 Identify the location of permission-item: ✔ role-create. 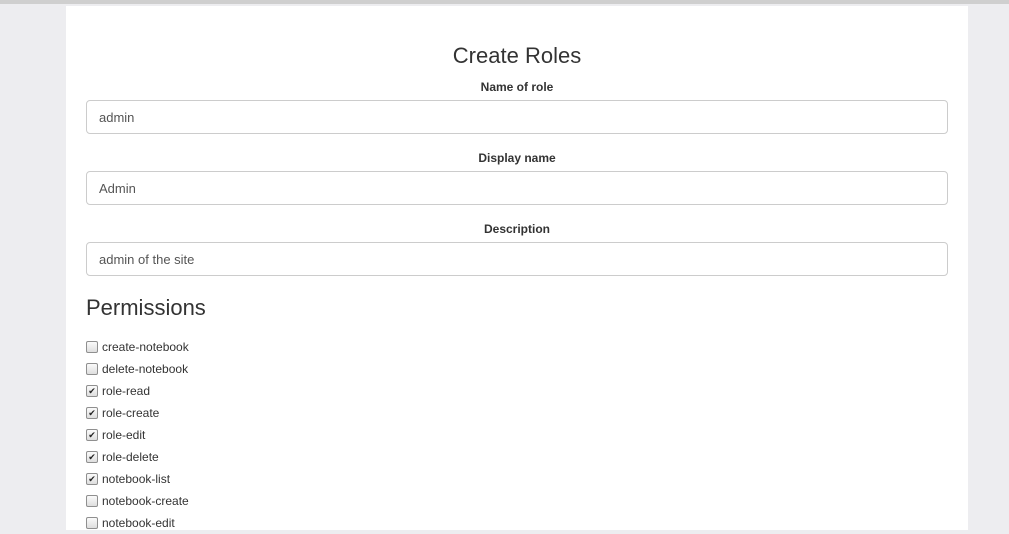
(137, 413).